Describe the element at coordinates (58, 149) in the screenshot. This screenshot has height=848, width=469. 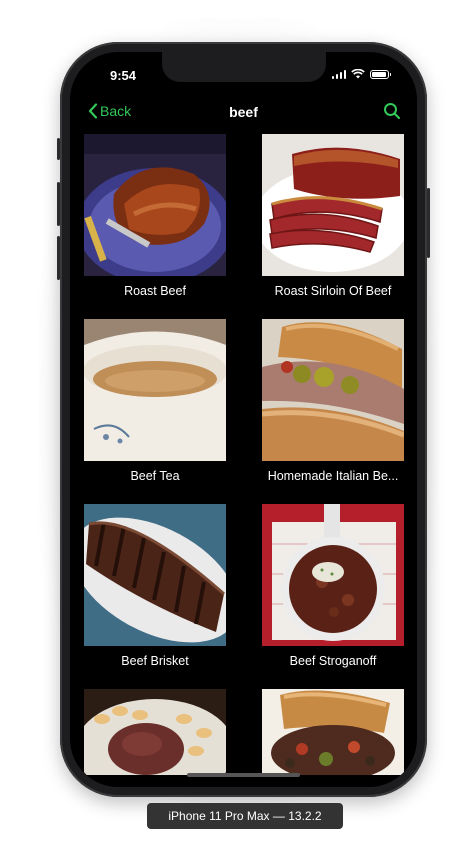
I see `silent-switch` at that location.